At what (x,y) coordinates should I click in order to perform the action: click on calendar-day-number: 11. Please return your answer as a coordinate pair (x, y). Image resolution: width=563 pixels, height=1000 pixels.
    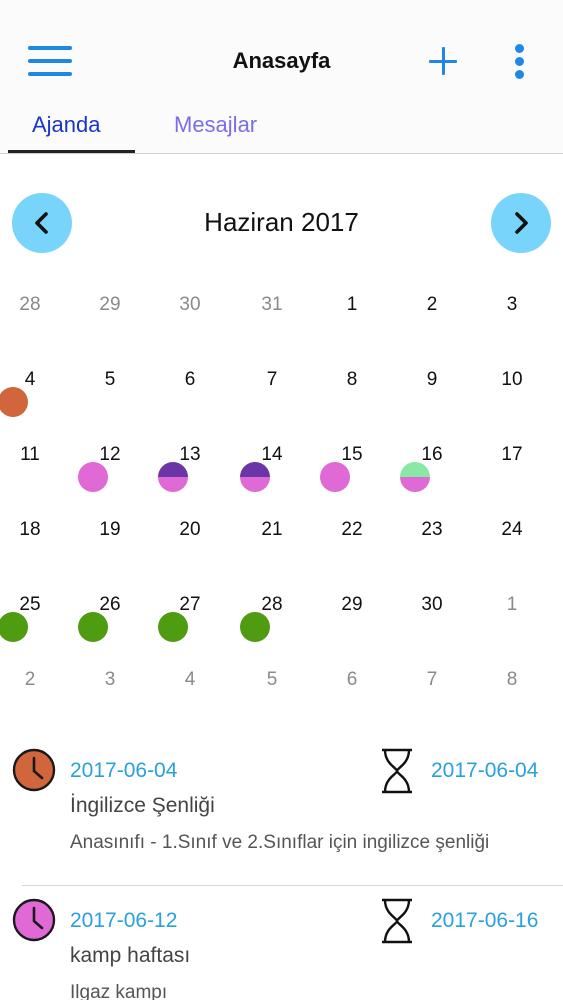
    Looking at the image, I should click on (30, 454).